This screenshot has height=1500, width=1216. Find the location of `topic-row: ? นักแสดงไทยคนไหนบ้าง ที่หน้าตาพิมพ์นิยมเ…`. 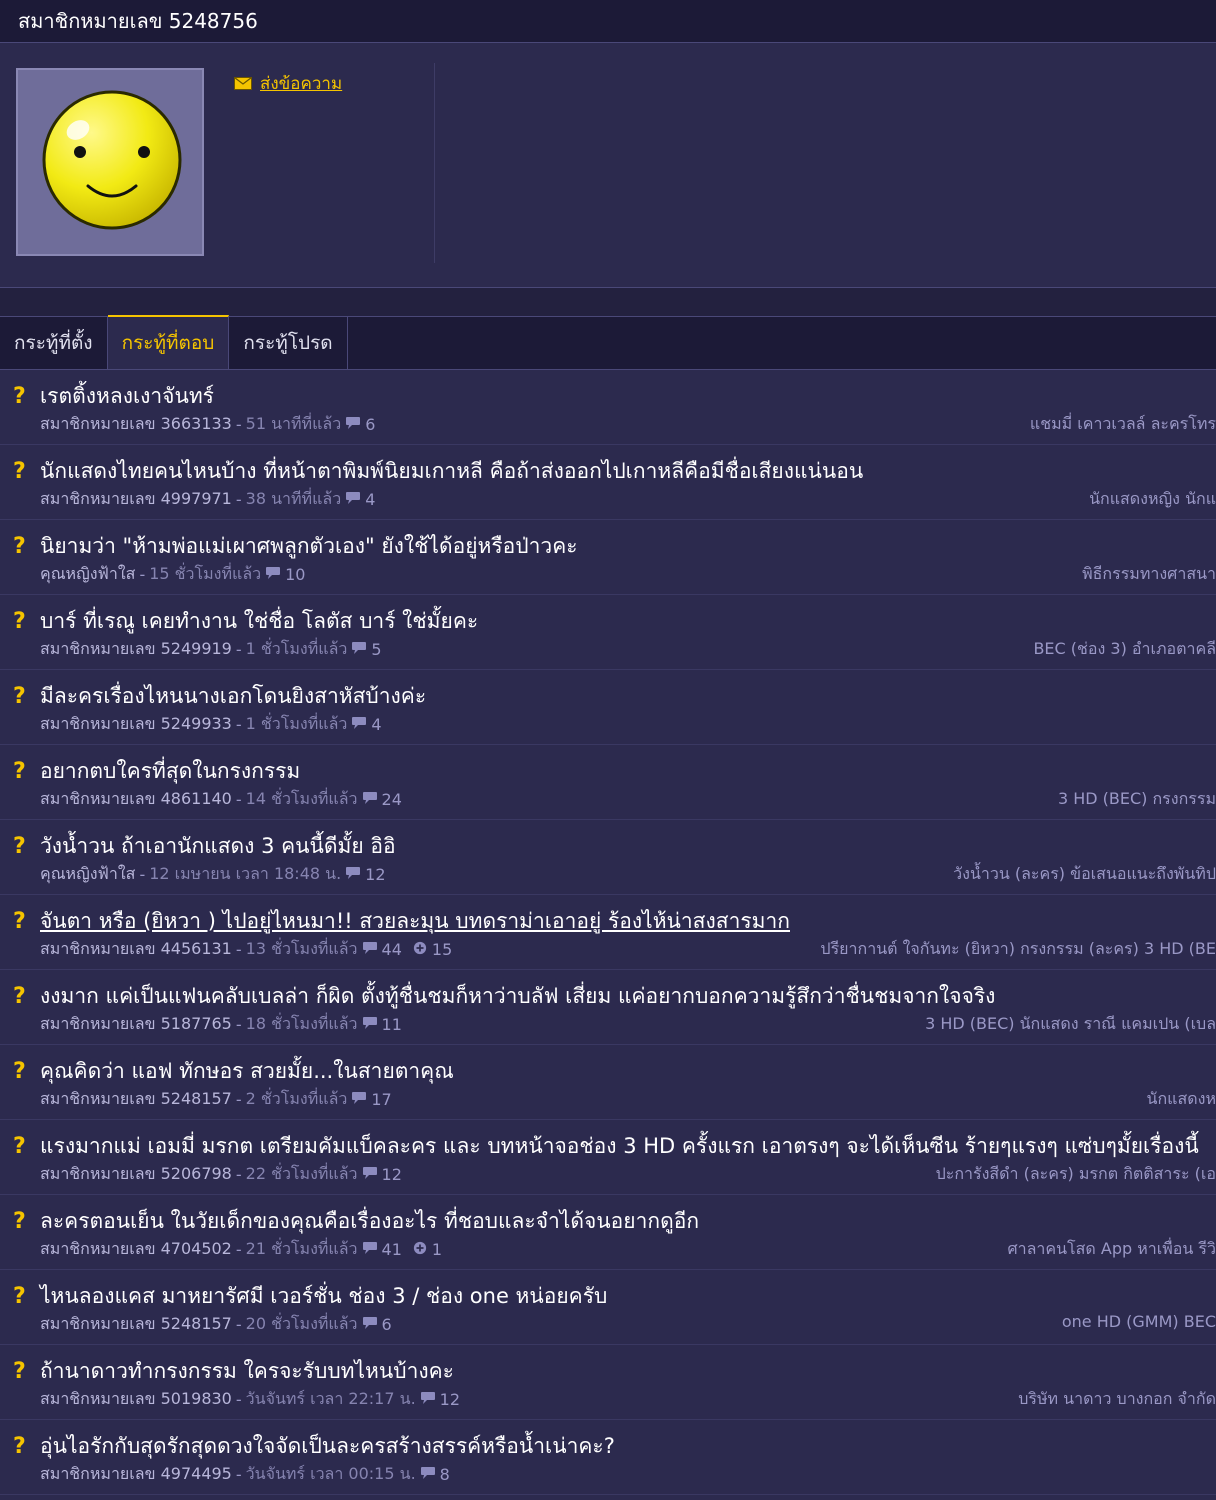

topic-row: ? นักแสดงไทยคนไหนบ้าง ที่หน้าตาพิมพ์นิยมเ… is located at coordinates (608, 482).